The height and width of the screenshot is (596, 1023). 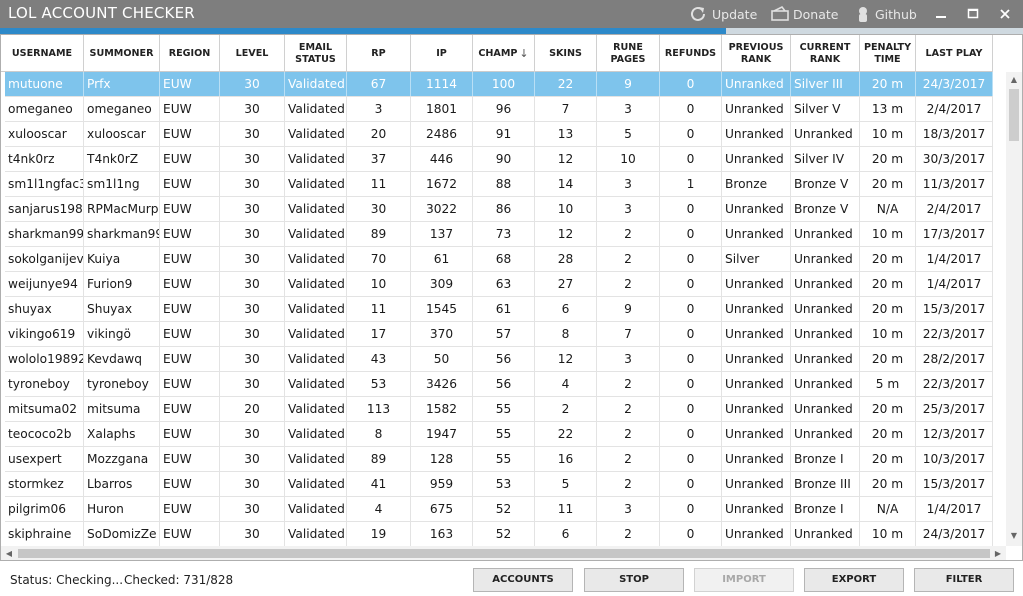 I want to click on column-header-ip: IP, so click(x=442, y=53).